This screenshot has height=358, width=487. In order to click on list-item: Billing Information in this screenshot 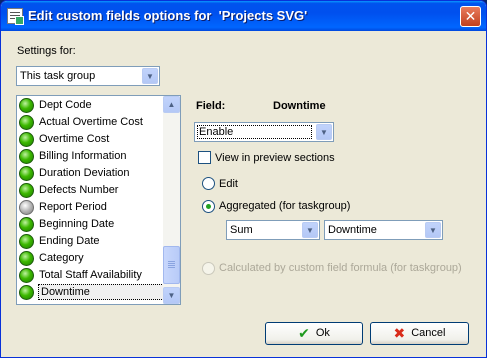, I will do `click(91, 156)`.